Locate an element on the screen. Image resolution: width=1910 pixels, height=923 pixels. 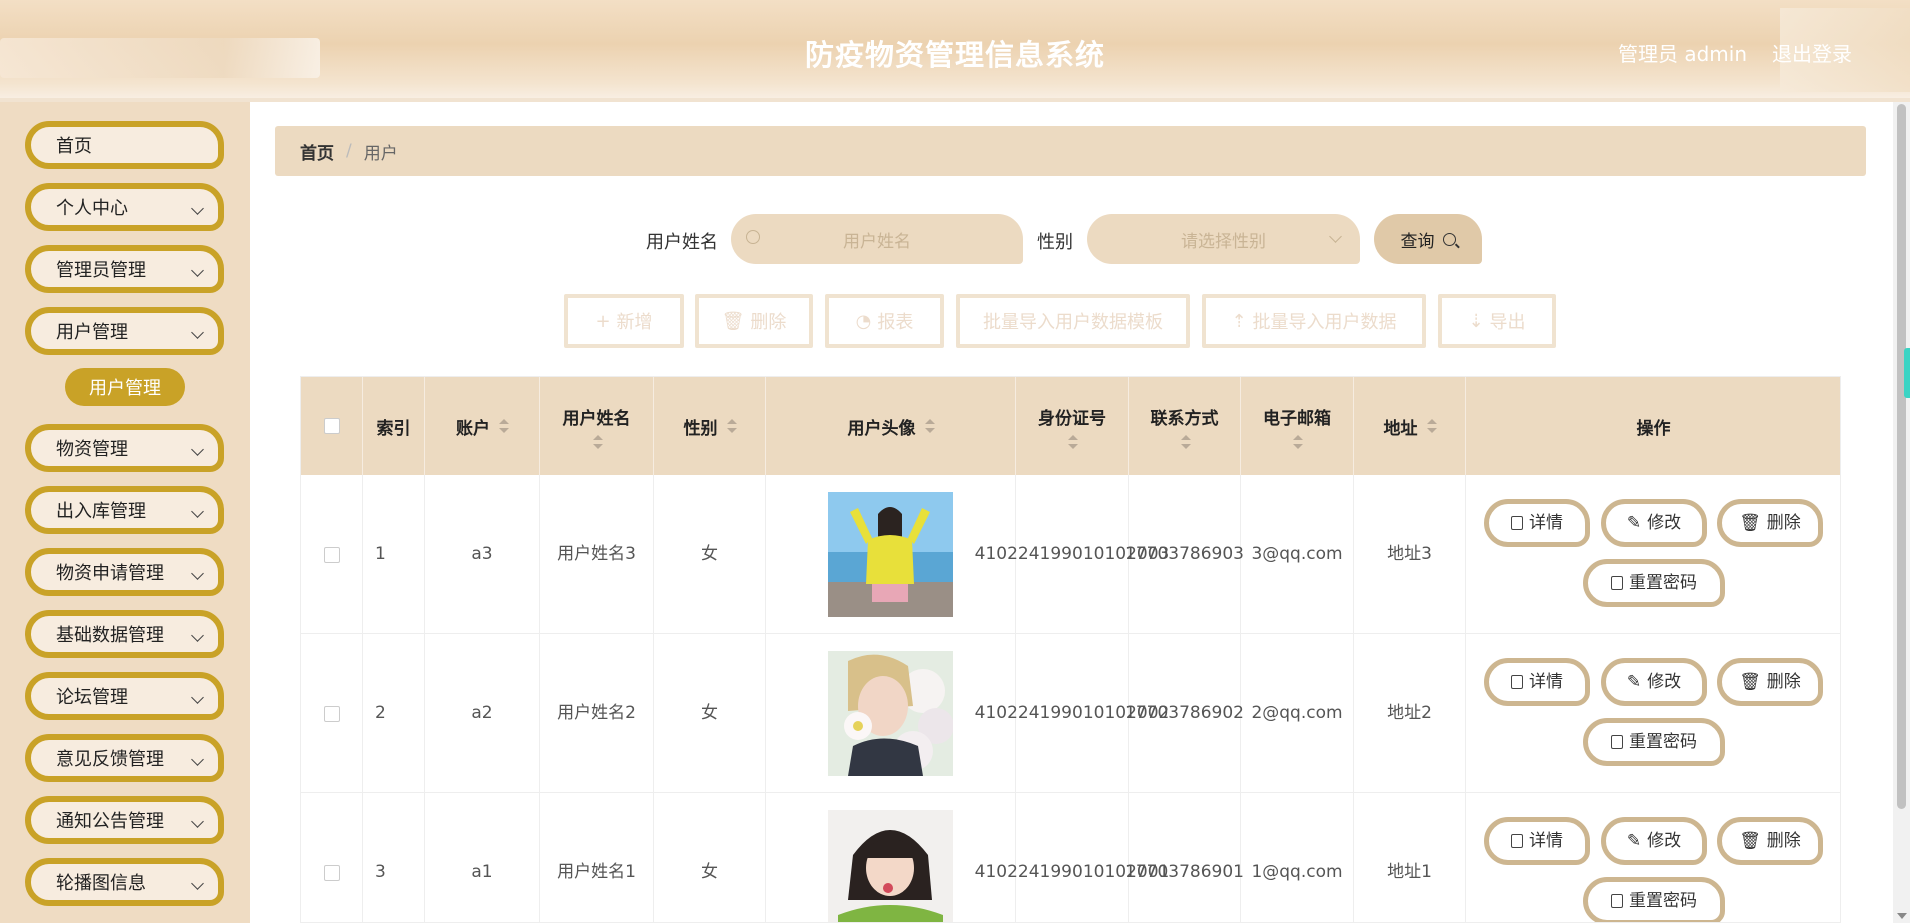
cell-account: a2 is located at coordinates (482, 713).